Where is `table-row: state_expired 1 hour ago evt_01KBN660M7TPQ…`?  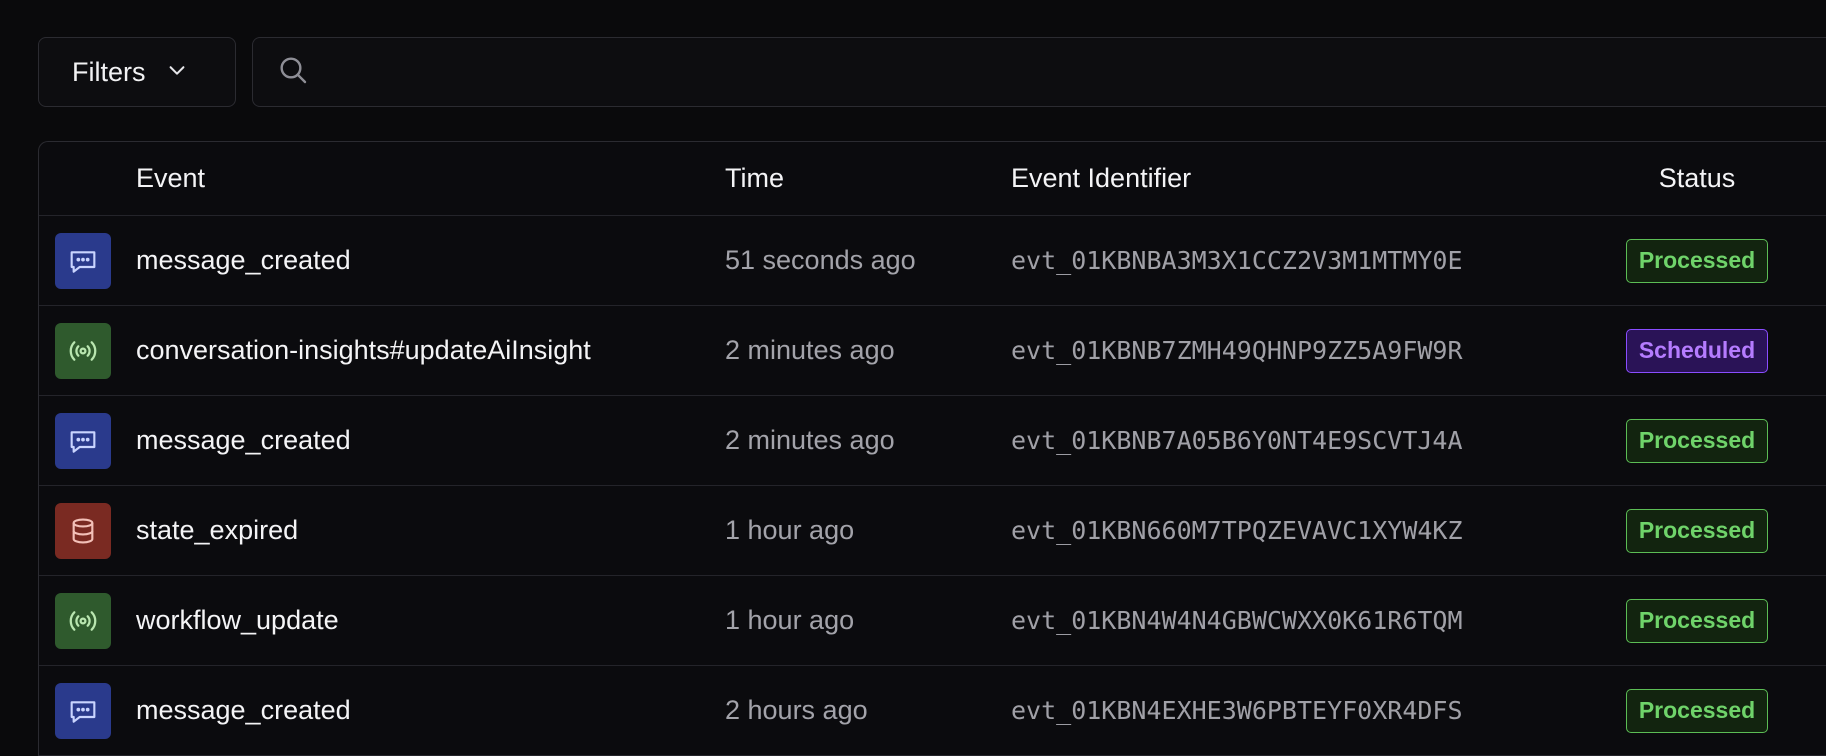 table-row: state_expired 1 hour ago evt_01KBN660M7TPQ… is located at coordinates (932, 531).